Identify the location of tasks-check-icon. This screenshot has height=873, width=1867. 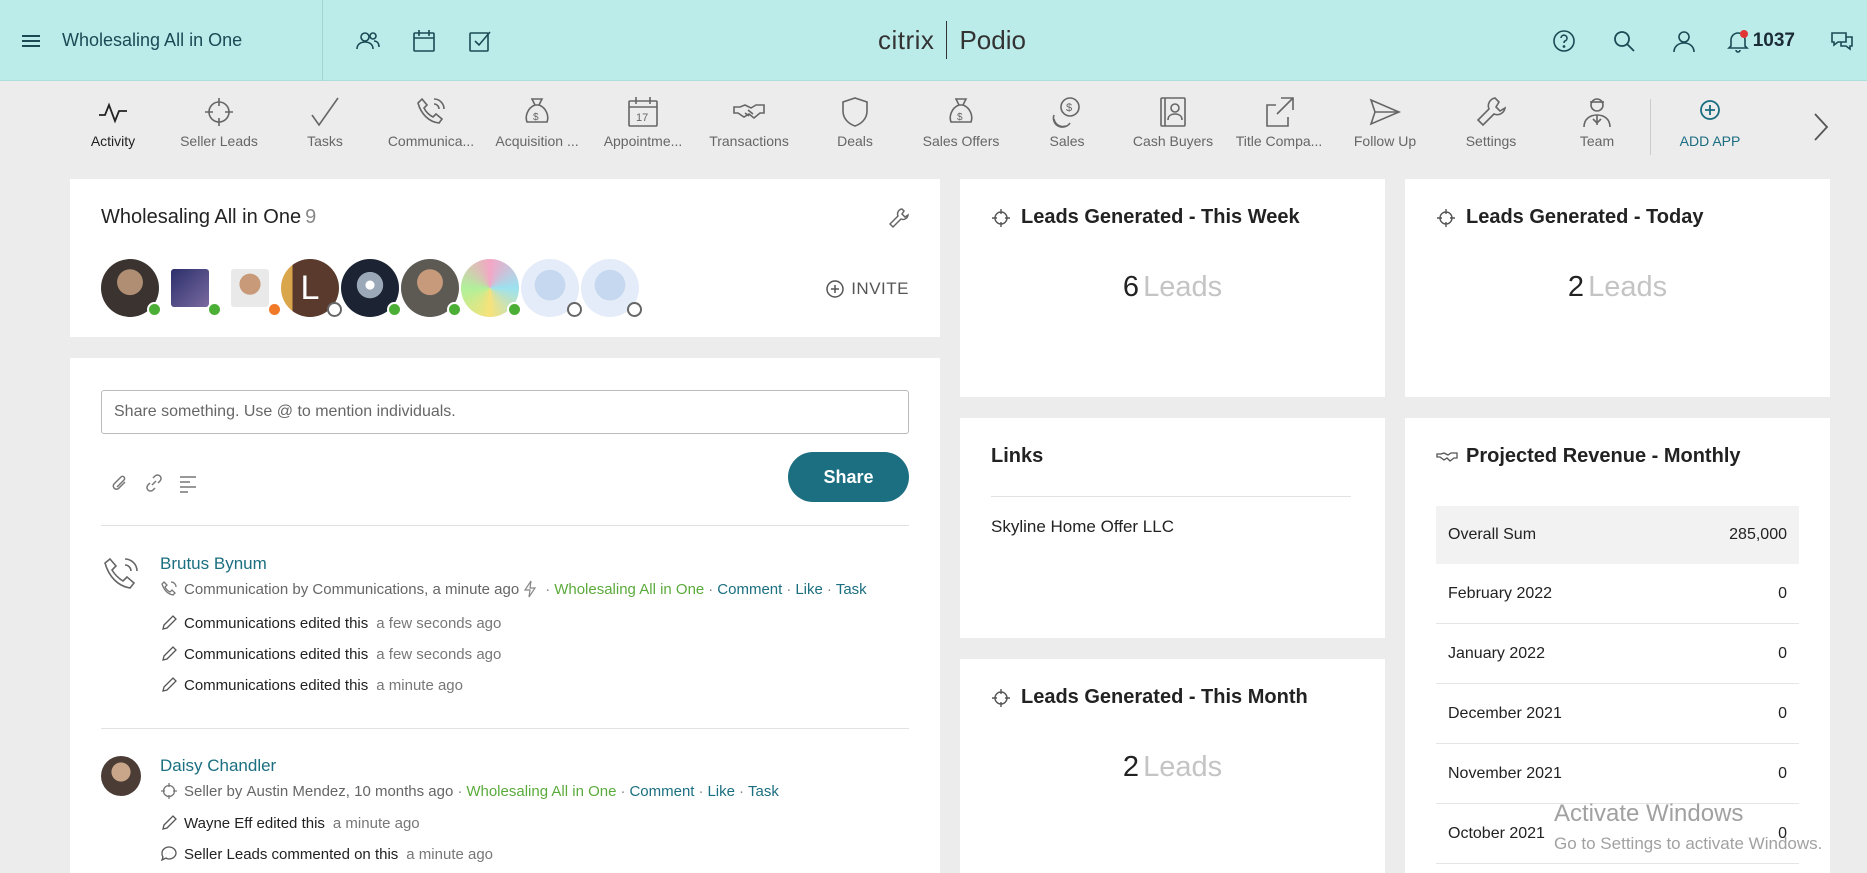
(480, 41).